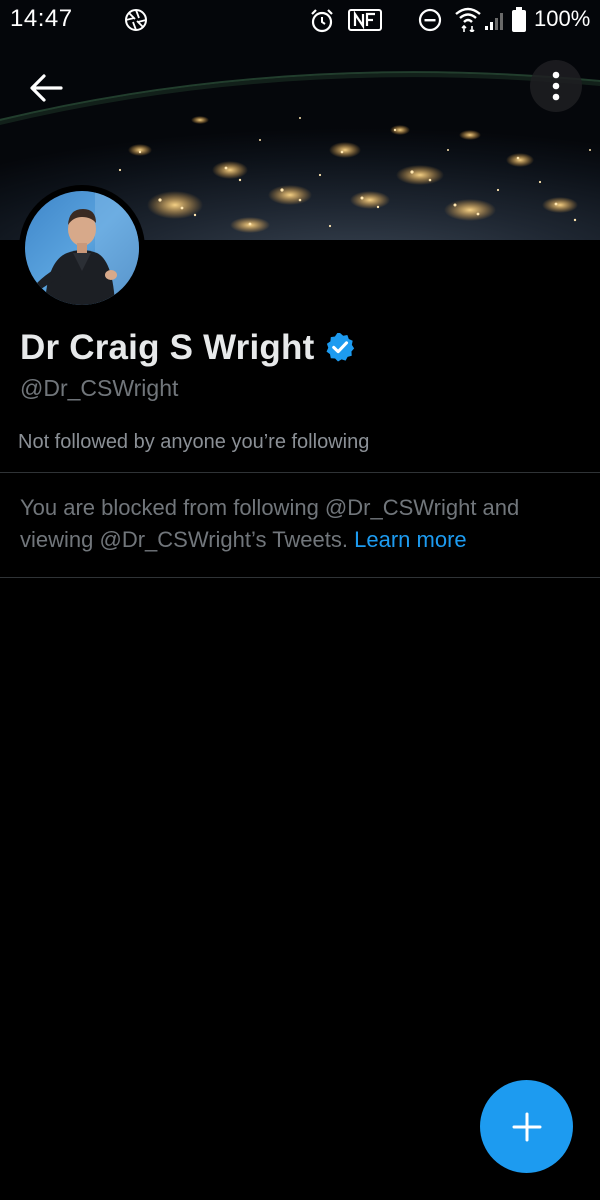 The width and height of the screenshot is (600, 1200). I want to click on status-bar: 14:47 100%, so click(300, 20).